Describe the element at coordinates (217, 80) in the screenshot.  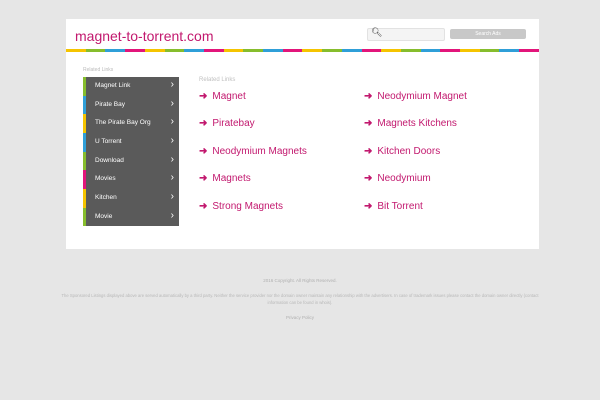
I see `related-links-heading: Related Links` at that location.